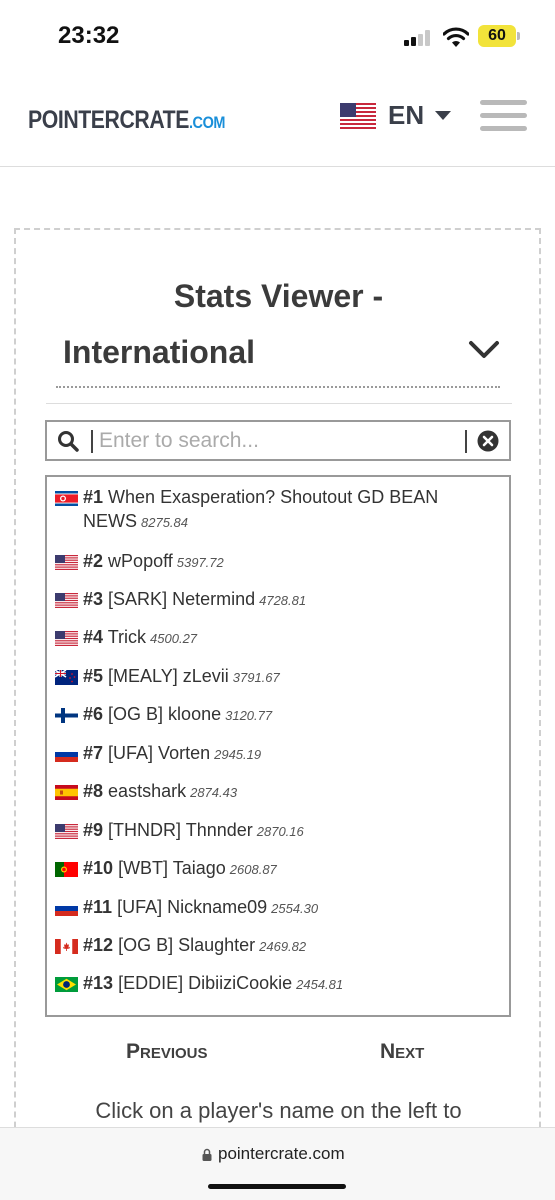  Describe the element at coordinates (275, 638) in the screenshot. I see `player-list-item: #4 Trick 4500.27` at that location.